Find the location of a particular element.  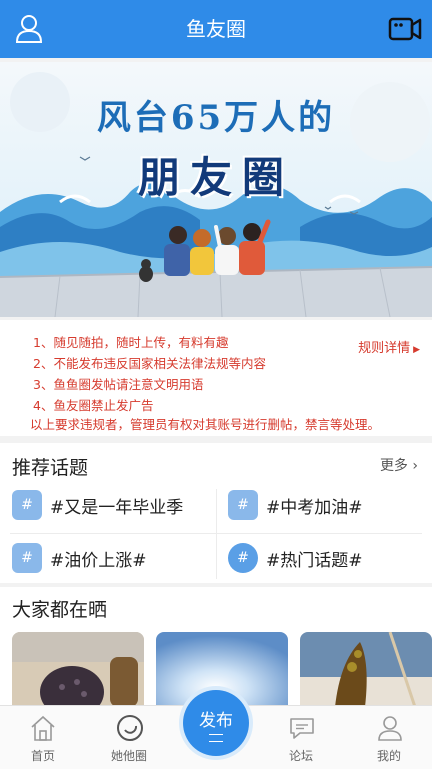

nav-item-home: 首页 is located at coordinates (43, 737).